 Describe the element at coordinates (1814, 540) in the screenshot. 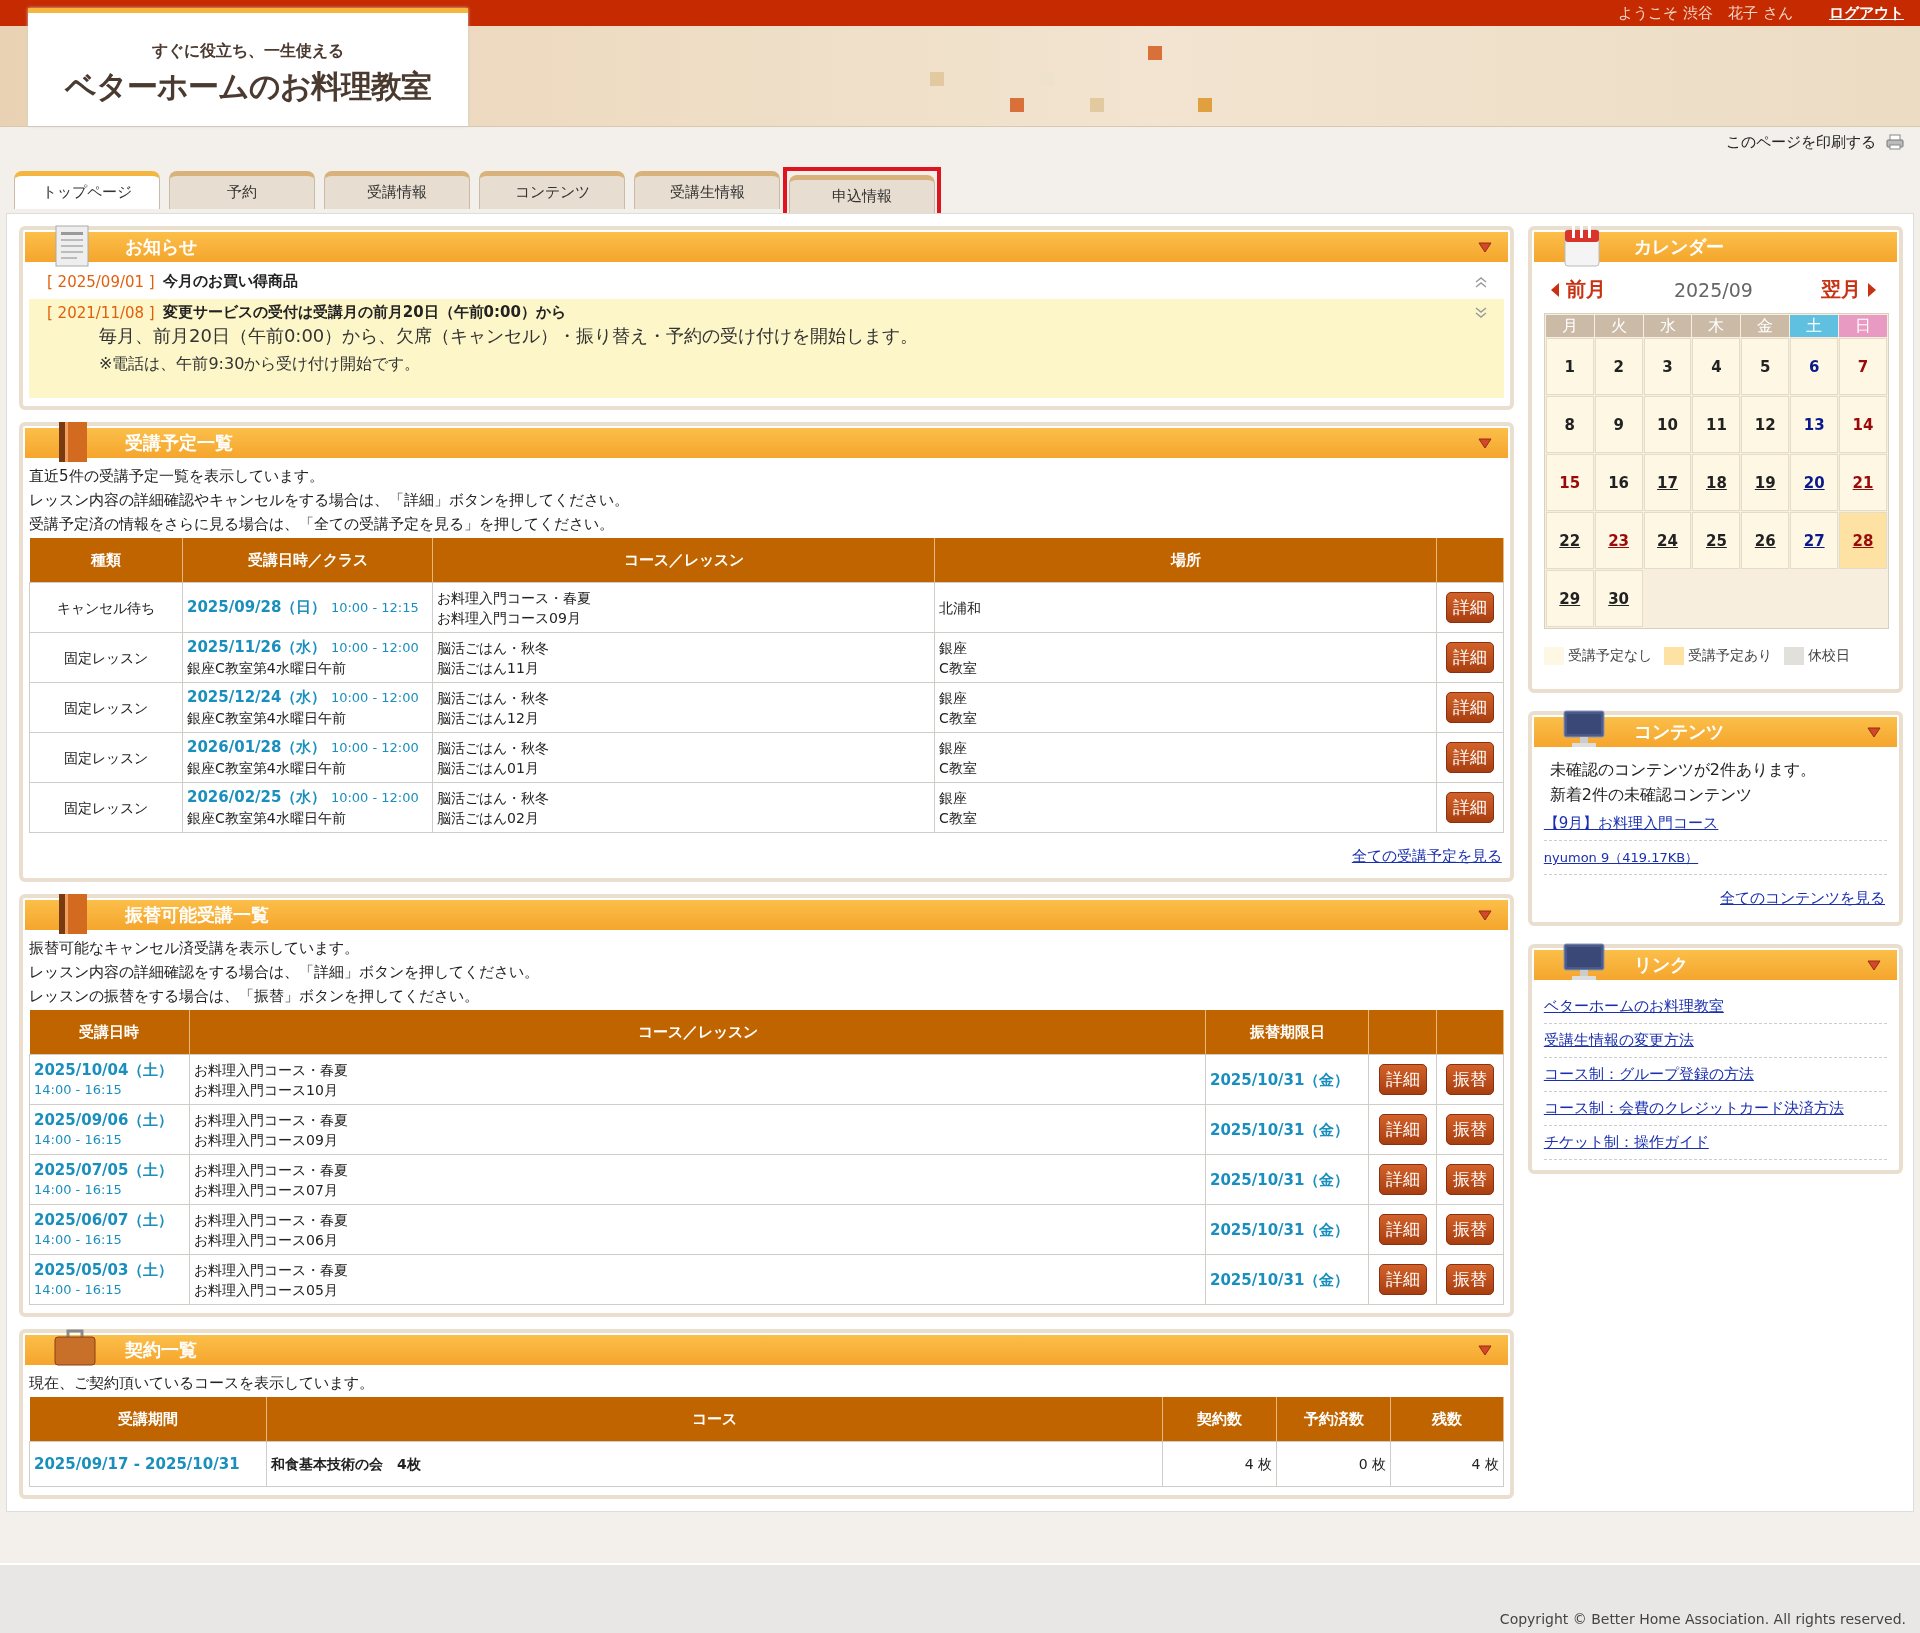

I see `calendar-day: 27` at that location.